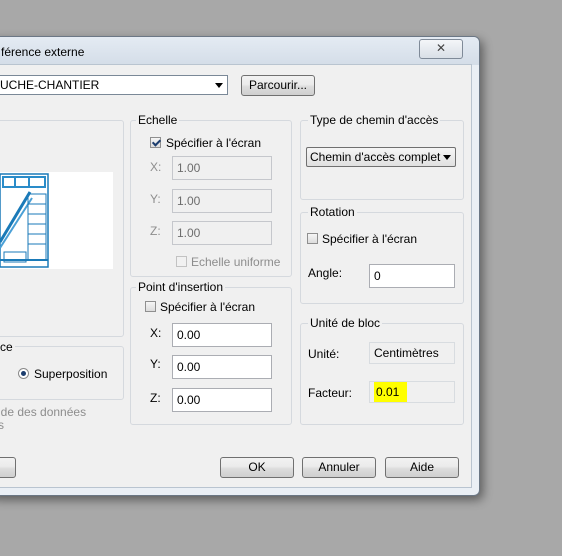 Image resolution: width=562 pixels, height=556 pixels. I want to click on unit-label: Unité:, so click(324, 354).